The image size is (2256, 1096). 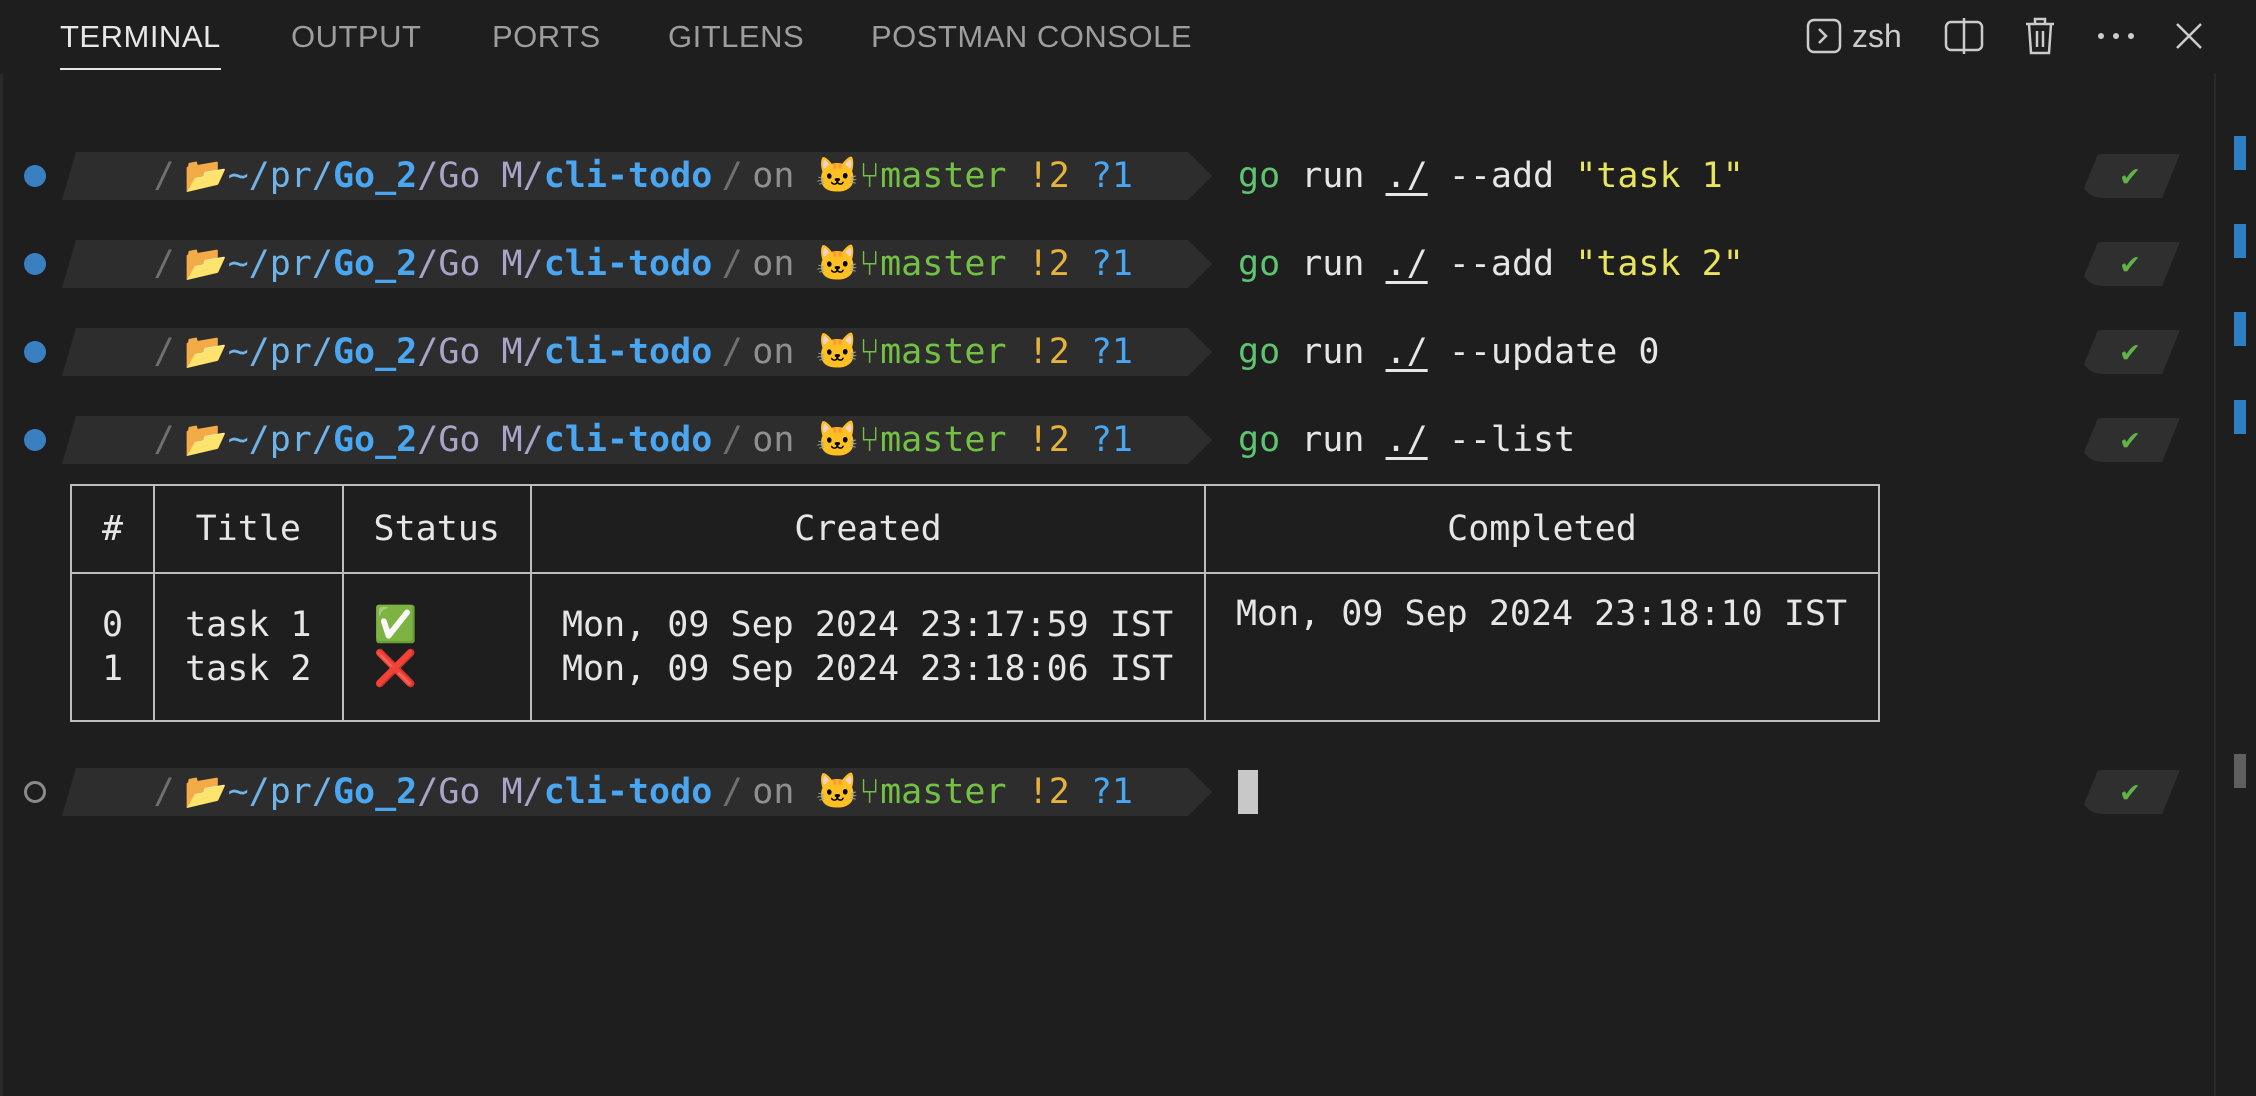 I want to click on column-header-status: Status, so click(x=436, y=529).